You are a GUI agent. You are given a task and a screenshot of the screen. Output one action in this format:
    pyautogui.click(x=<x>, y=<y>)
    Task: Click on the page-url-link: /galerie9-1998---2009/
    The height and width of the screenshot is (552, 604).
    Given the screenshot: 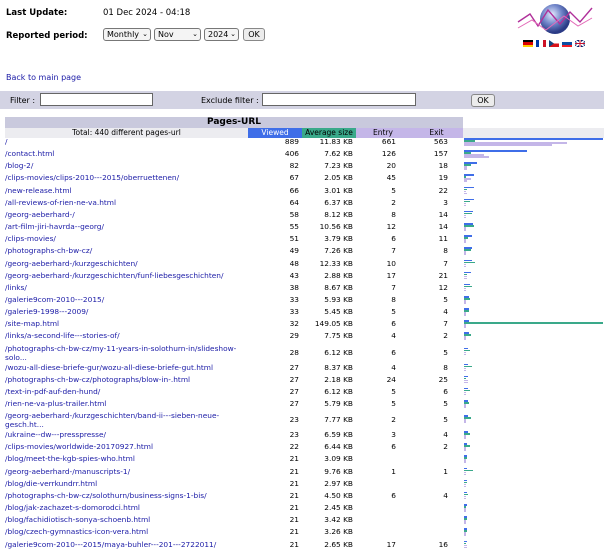 What is the action you would take?
    pyautogui.click(x=126, y=311)
    